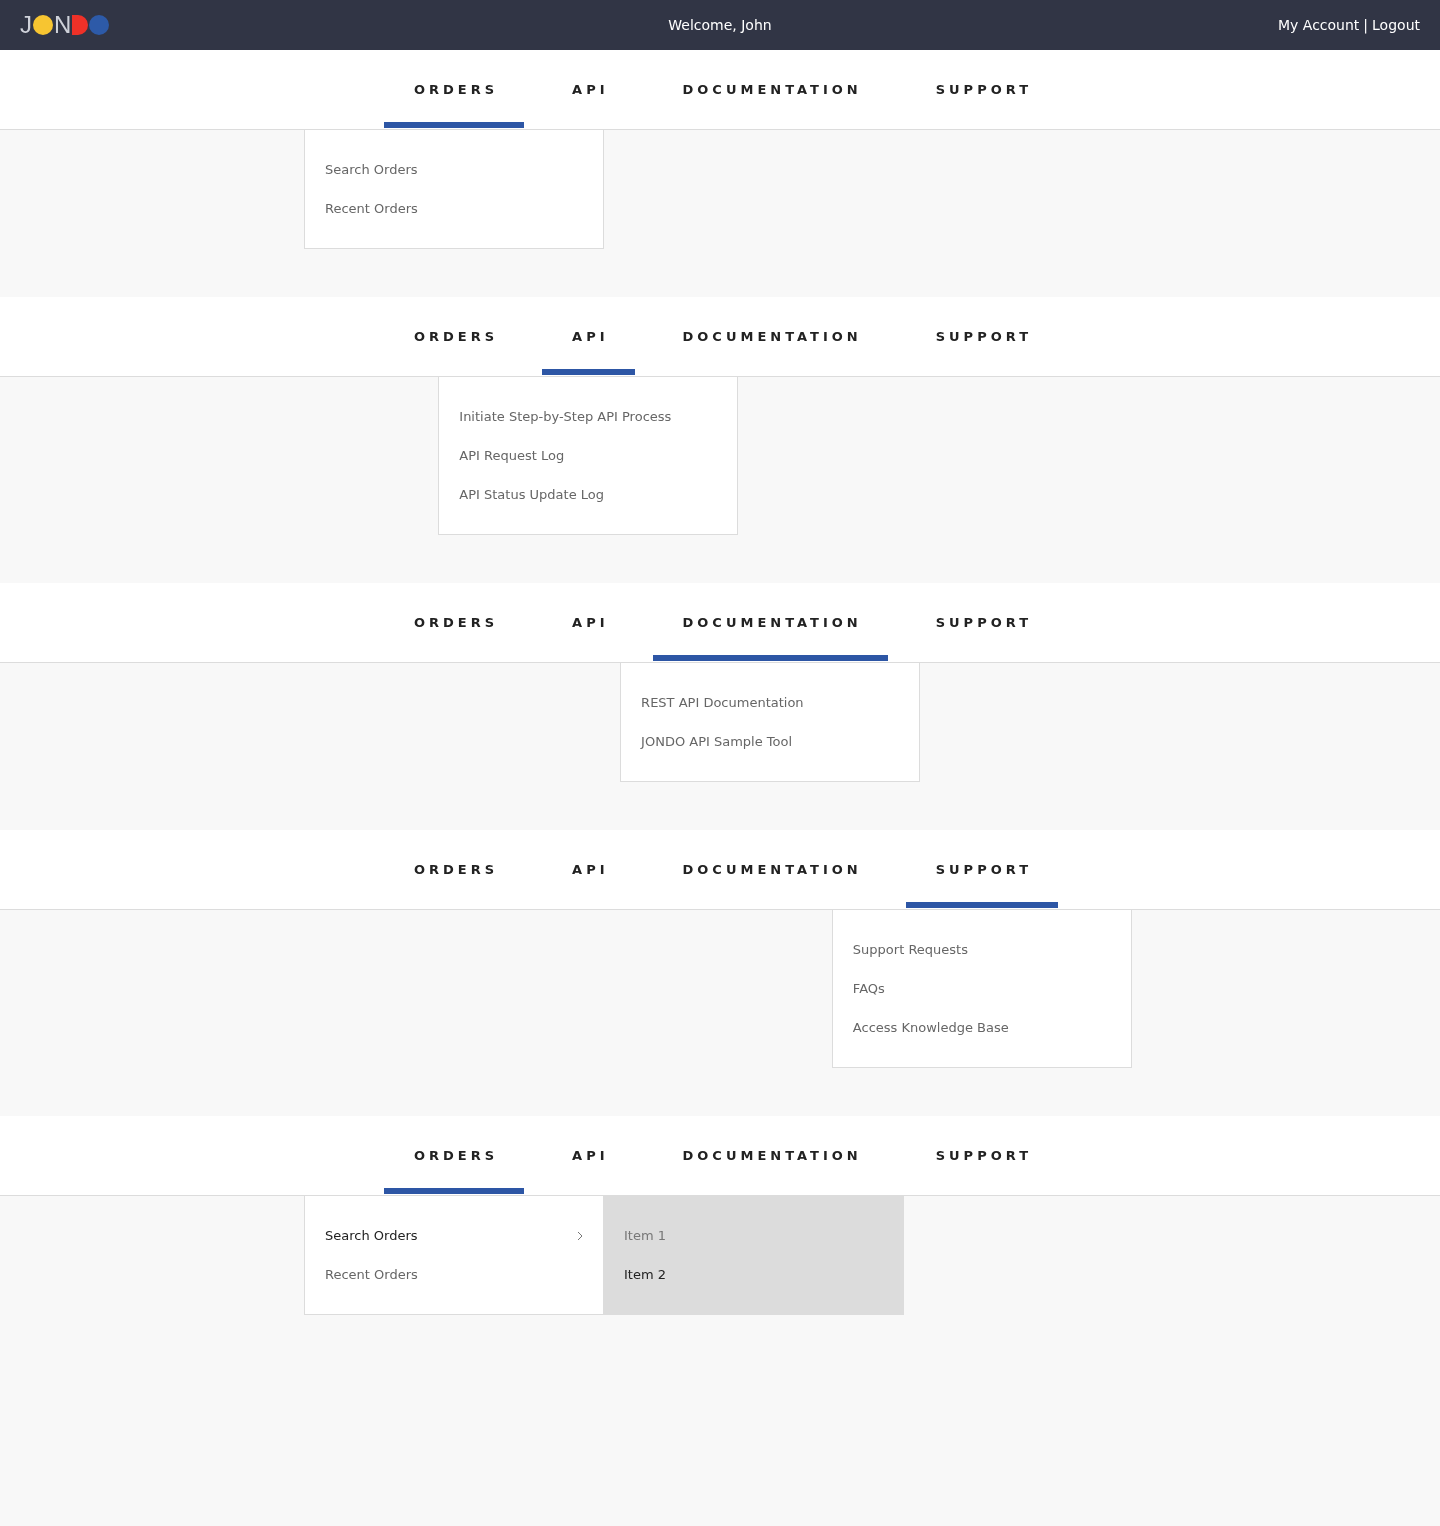 This screenshot has width=1440, height=1526. Describe the element at coordinates (580, 1235) in the screenshot. I see `chevron-right-icon` at that location.